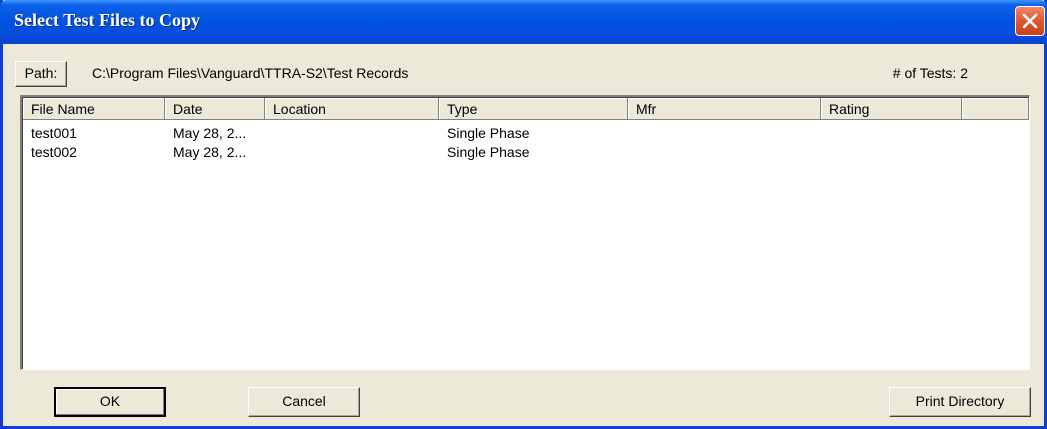  I want to click on column-header-mfr: Mfr, so click(724, 109).